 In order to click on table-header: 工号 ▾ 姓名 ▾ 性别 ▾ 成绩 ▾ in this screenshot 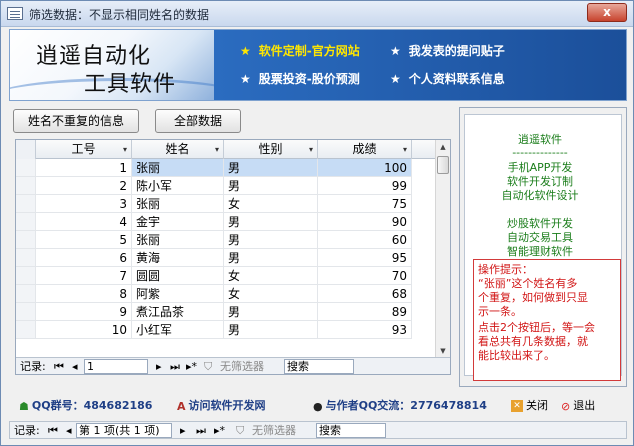, I will do `click(226, 149)`.